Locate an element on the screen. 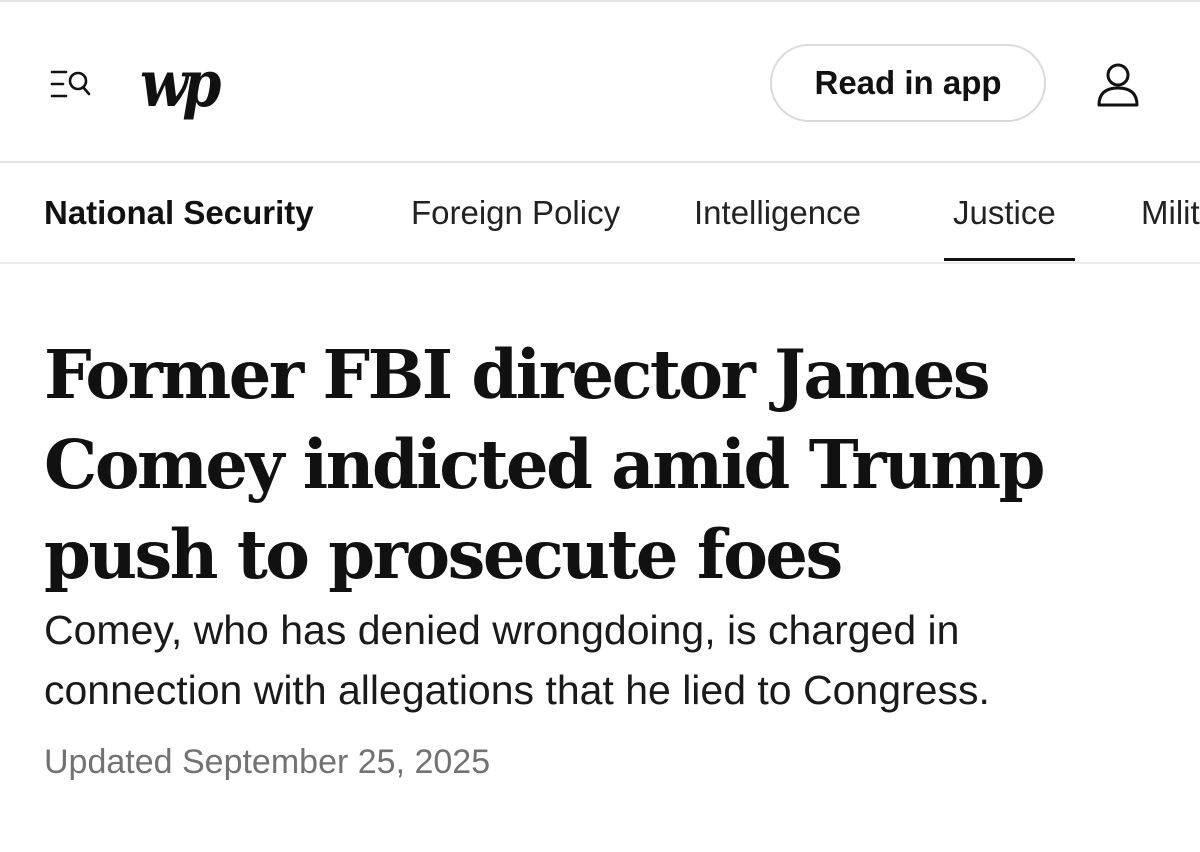 The image size is (1200, 852). read-in-app-button: Read in app is located at coordinates (908, 83).